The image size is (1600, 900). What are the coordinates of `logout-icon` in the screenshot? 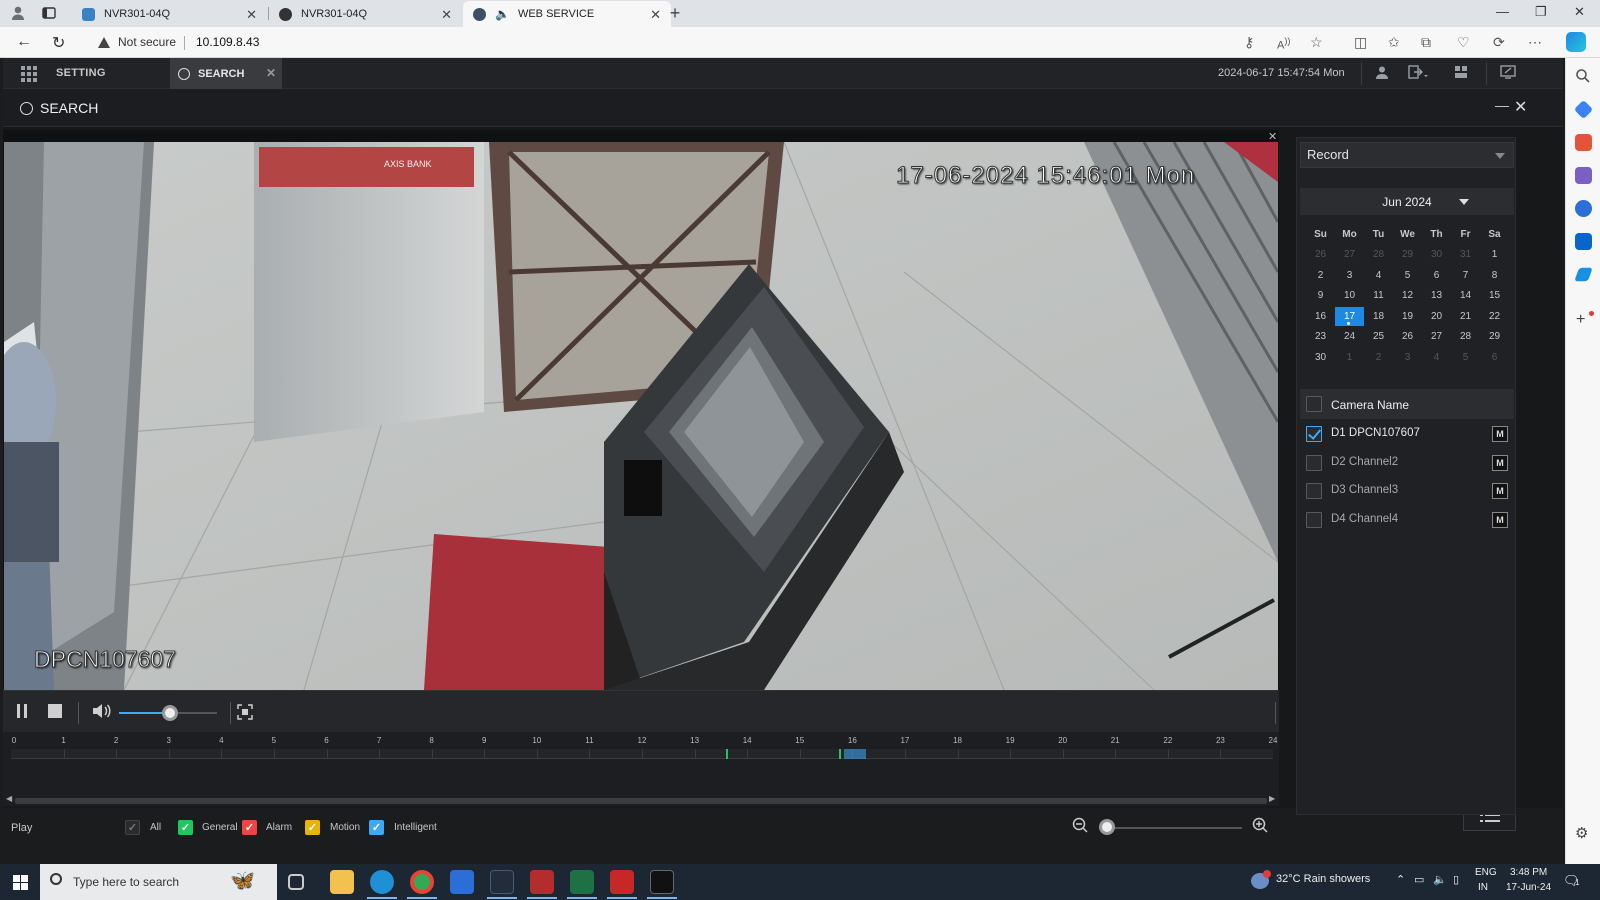 It's located at (1418, 73).